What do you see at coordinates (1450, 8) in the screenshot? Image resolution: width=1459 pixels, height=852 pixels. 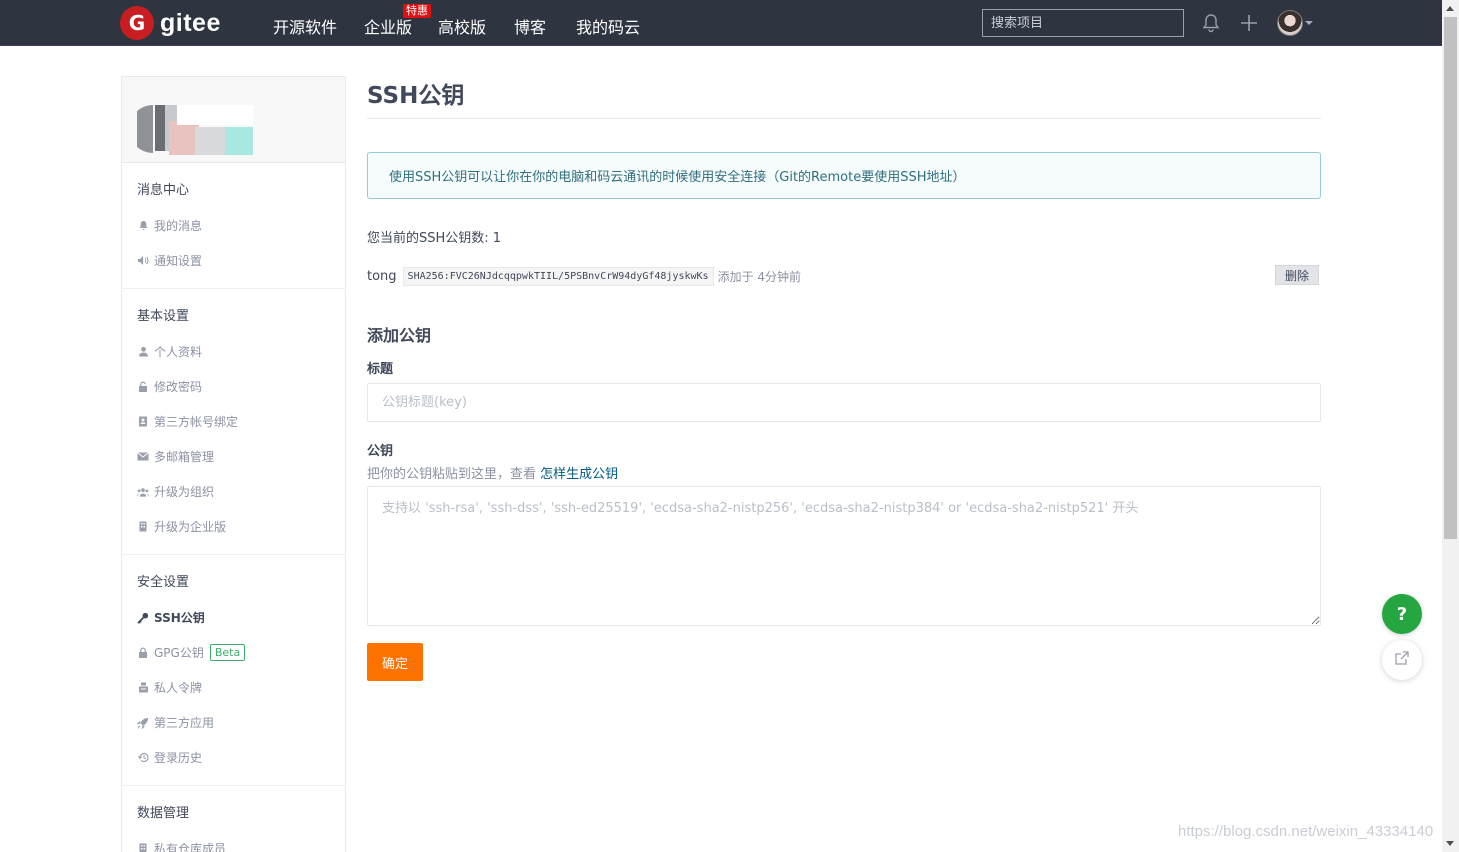 I see `scroll-up-arrow-icon` at bounding box center [1450, 8].